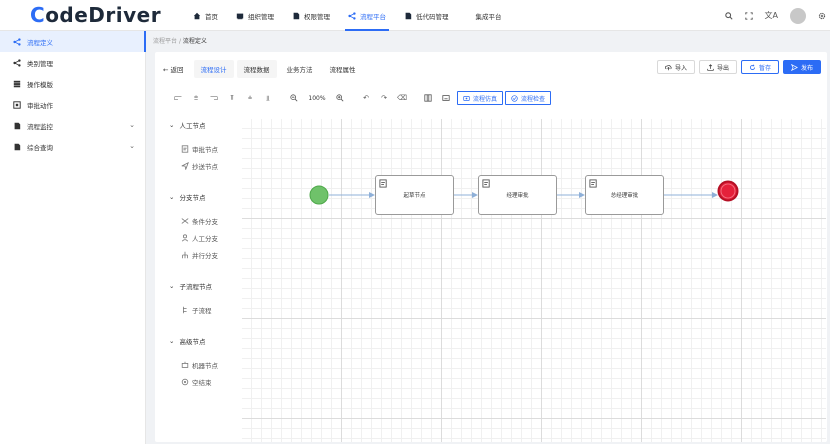  Describe the element at coordinates (232, 98) in the screenshot. I see `align-top-icon: ⫪` at that location.